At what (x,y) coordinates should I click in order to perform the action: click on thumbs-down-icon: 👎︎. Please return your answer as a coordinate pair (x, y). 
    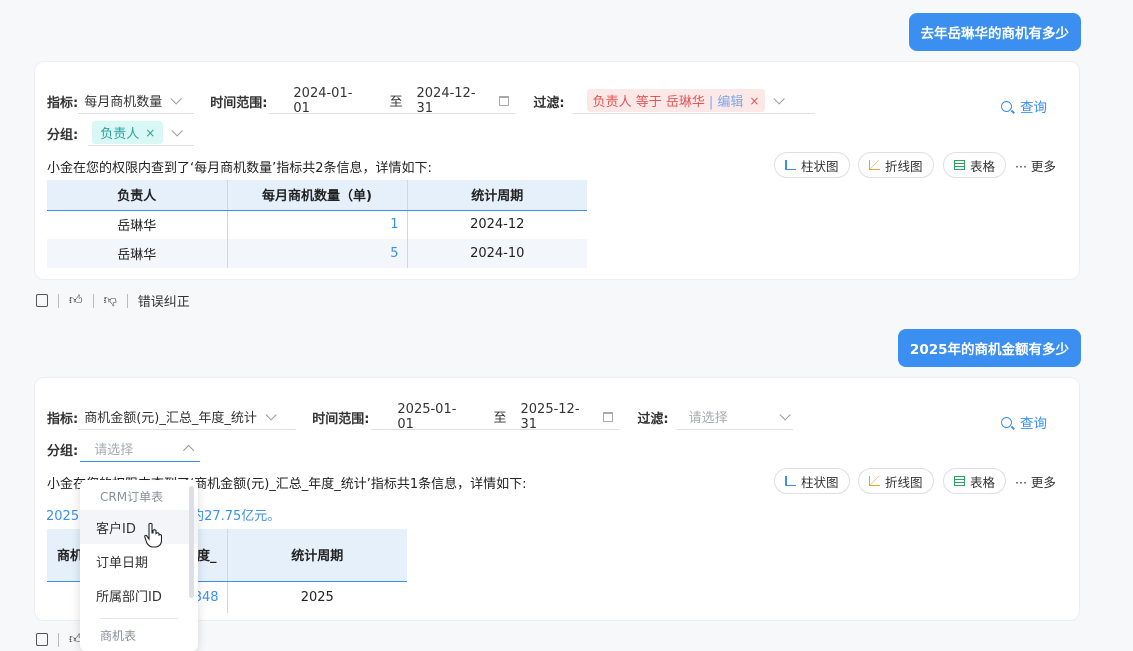
    Looking at the image, I should click on (110, 300).